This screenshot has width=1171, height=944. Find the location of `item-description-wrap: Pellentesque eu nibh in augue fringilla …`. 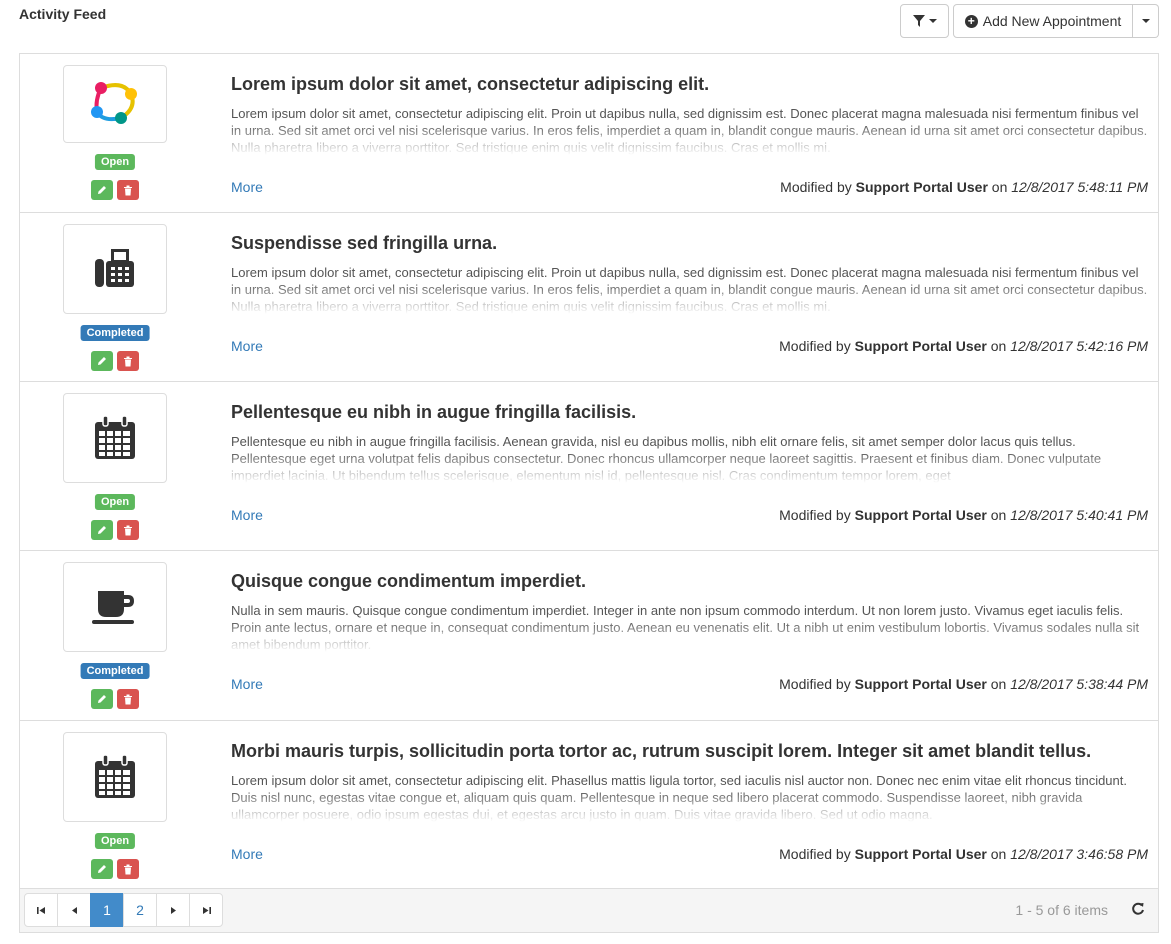

item-description-wrap: Pellentesque eu nibh in augue fringilla … is located at coordinates (691, 458).